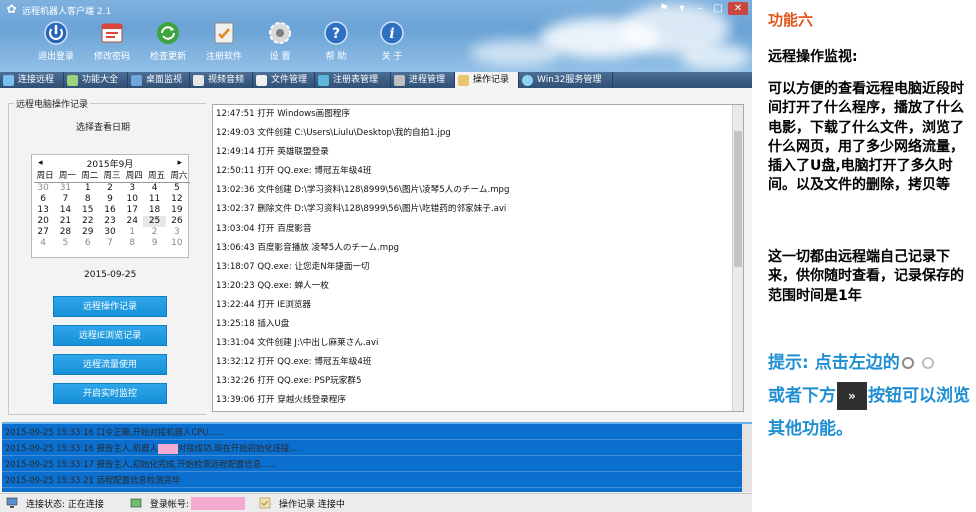 The image size is (976, 512). What do you see at coordinates (478, 411) in the screenshot?
I see `log-entry: 13:48:51 打开 QQ.exe: 博冠五年级4班` at bounding box center [478, 411].